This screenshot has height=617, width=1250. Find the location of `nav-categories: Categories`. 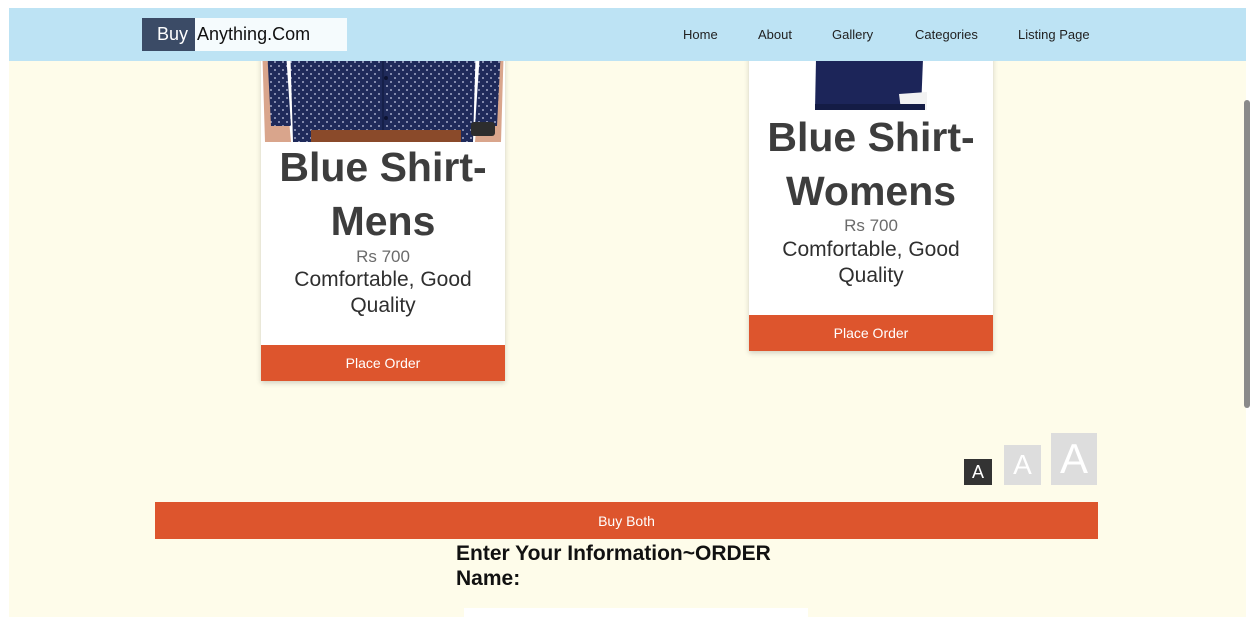

nav-categories: Categories is located at coordinates (946, 34).